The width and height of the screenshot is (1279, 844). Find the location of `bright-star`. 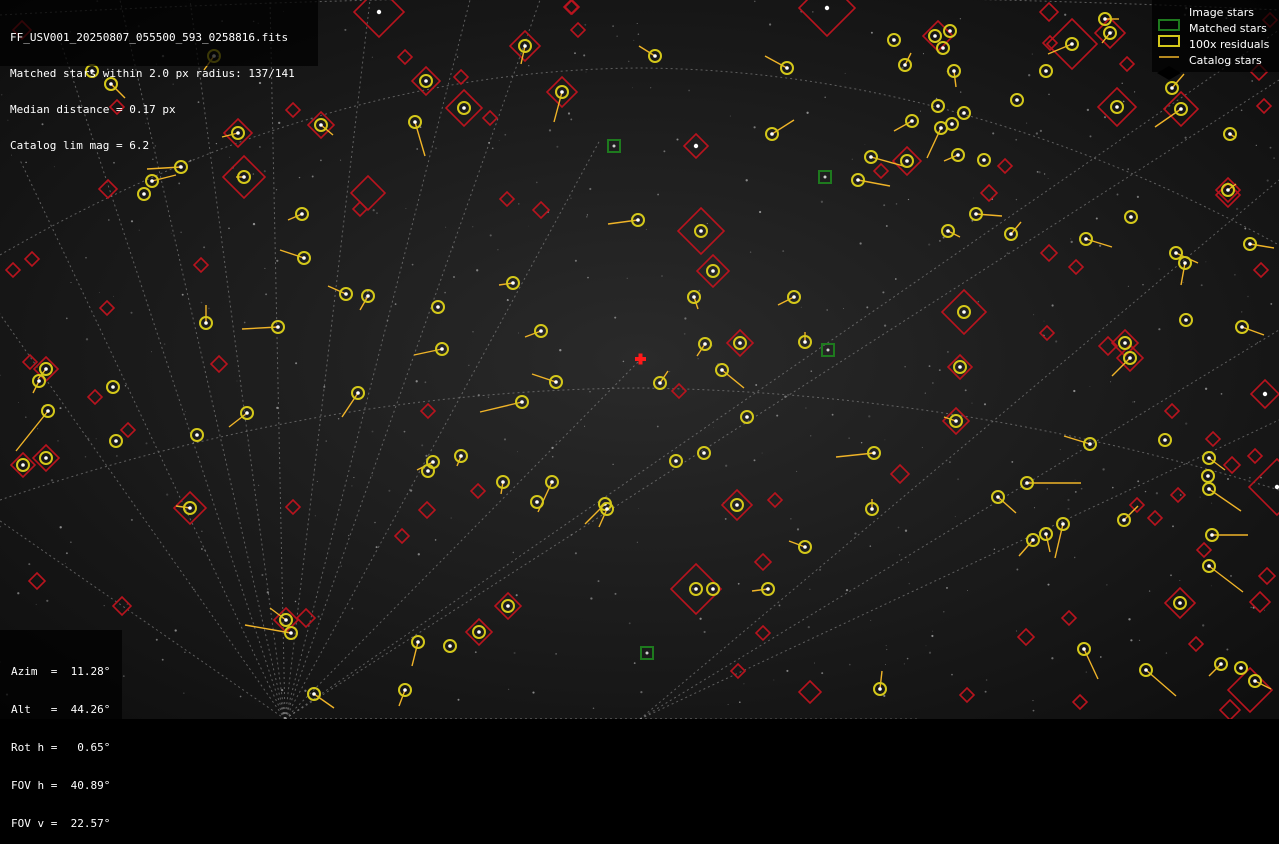

bright-star is located at coordinates (1276, 487).